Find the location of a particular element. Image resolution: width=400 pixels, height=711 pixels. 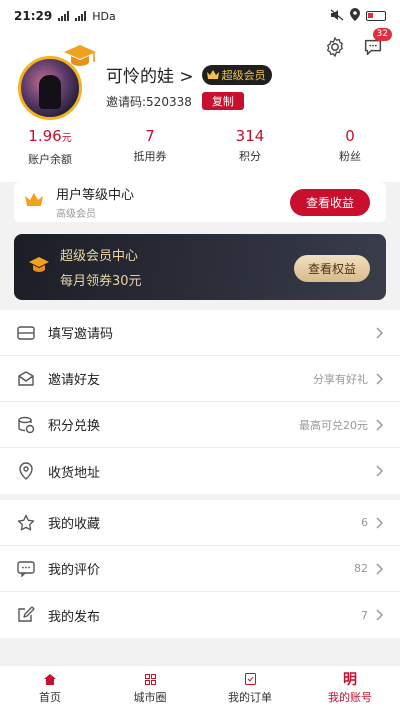

gear-icon is located at coordinates (335, 47).